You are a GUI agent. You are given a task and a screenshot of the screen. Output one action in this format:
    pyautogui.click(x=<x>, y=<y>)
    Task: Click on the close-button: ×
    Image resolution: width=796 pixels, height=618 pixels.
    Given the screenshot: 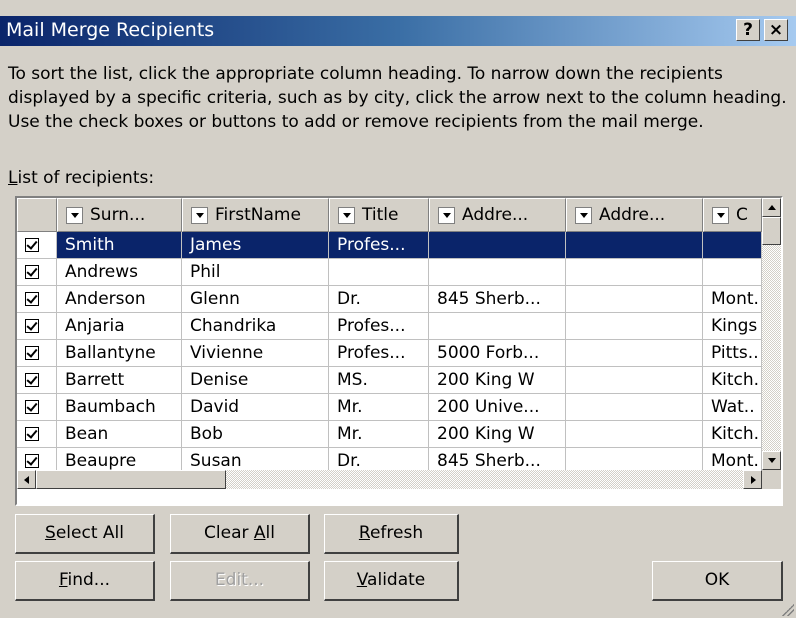 What is the action you would take?
    pyautogui.click(x=776, y=30)
    